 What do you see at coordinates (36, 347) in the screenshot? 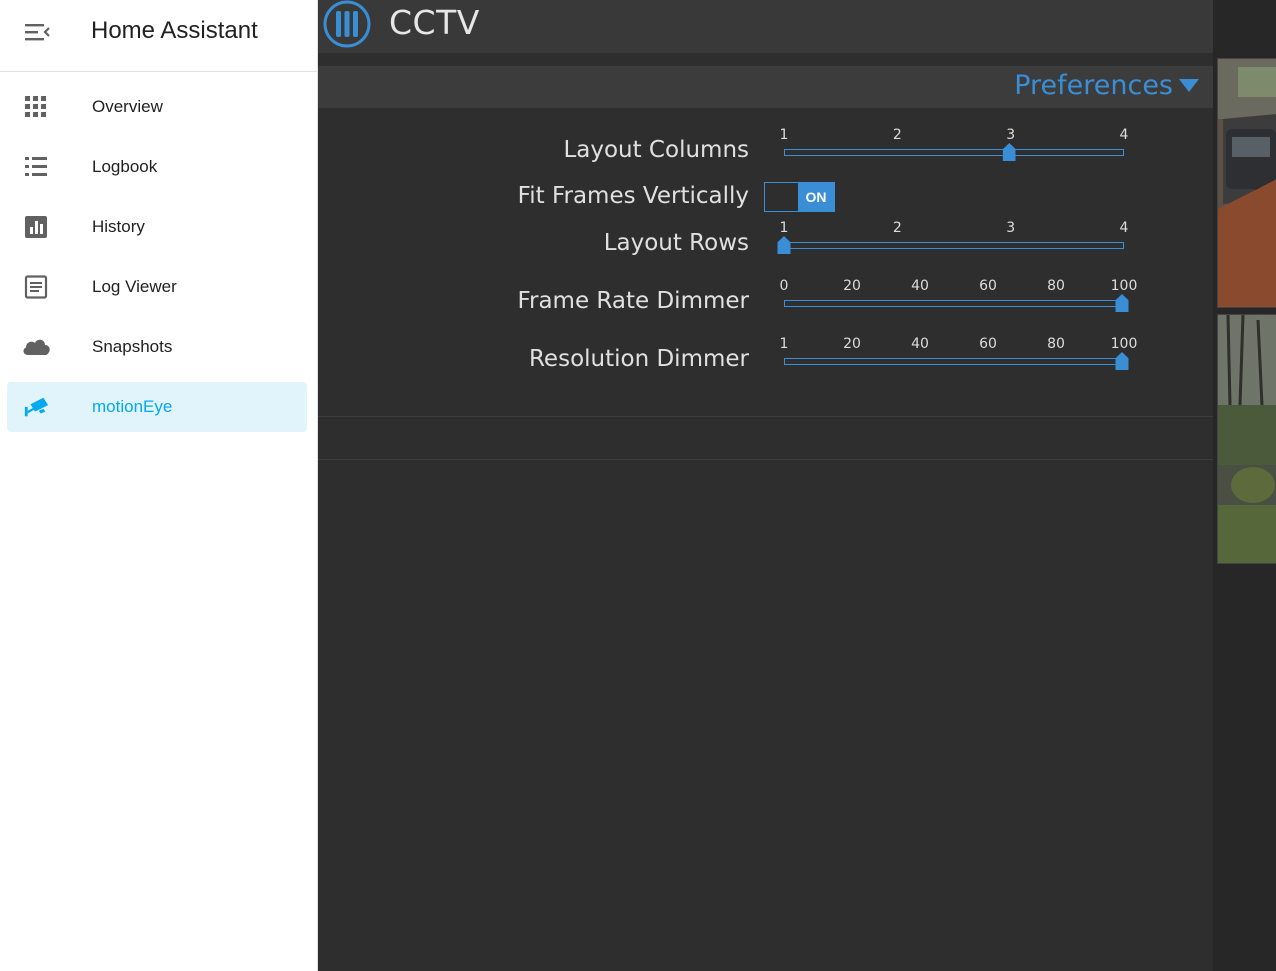
I see `cloud-icon` at bounding box center [36, 347].